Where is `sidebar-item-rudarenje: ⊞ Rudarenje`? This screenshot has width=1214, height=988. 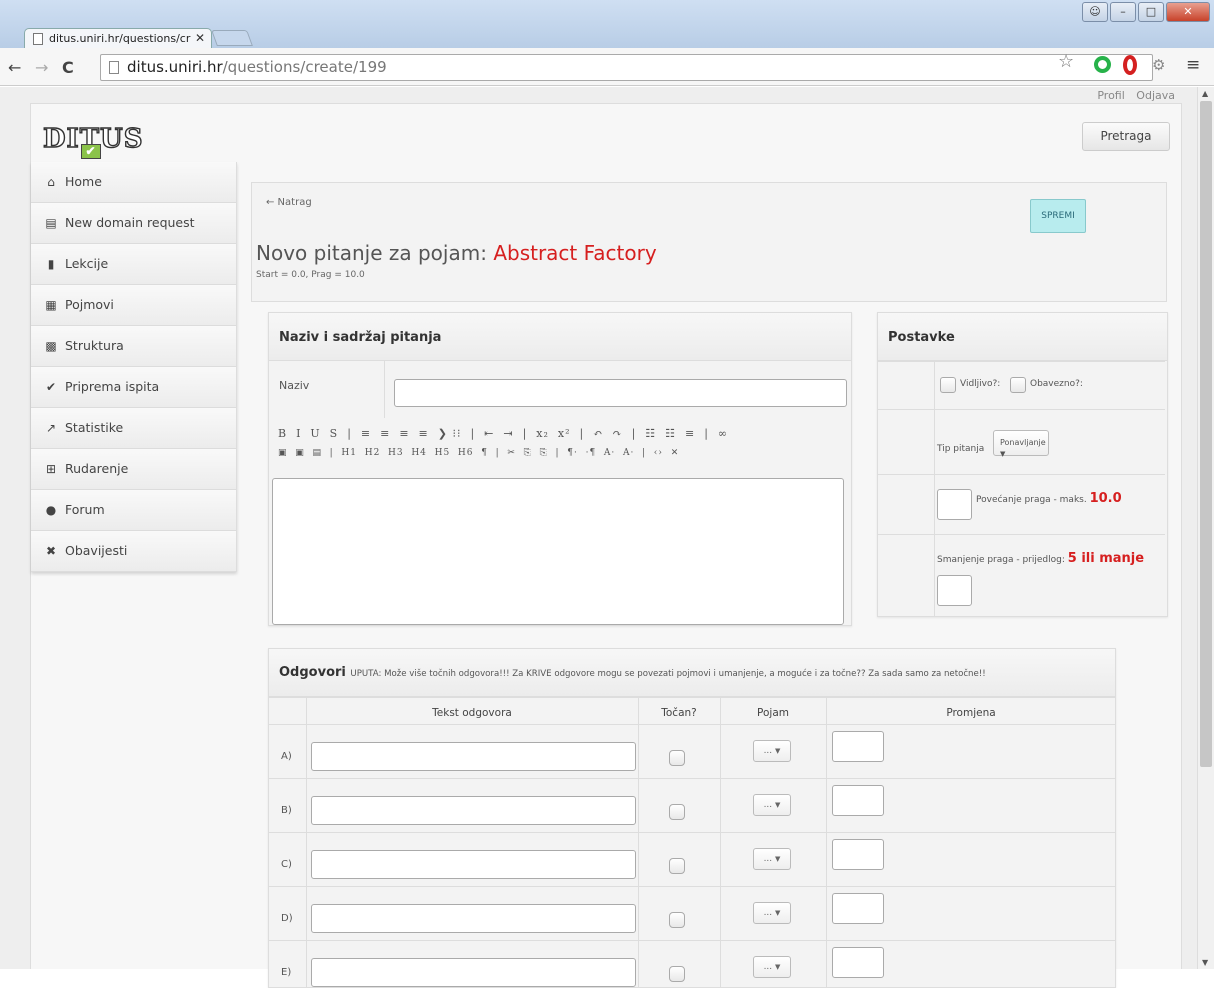
sidebar-item-rudarenje: ⊞ Rudarenje is located at coordinates (133, 469).